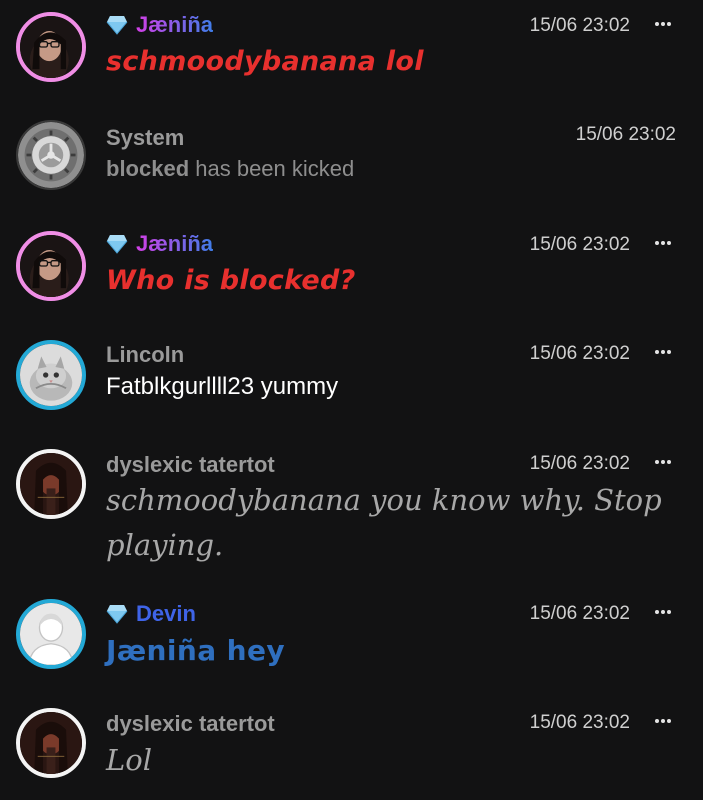 The width and height of the screenshot is (703, 800). What do you see at coordinates (231, 280) in the screenshot?
I see `message-text: Who is blocked?` at bounding box center [231, 280].